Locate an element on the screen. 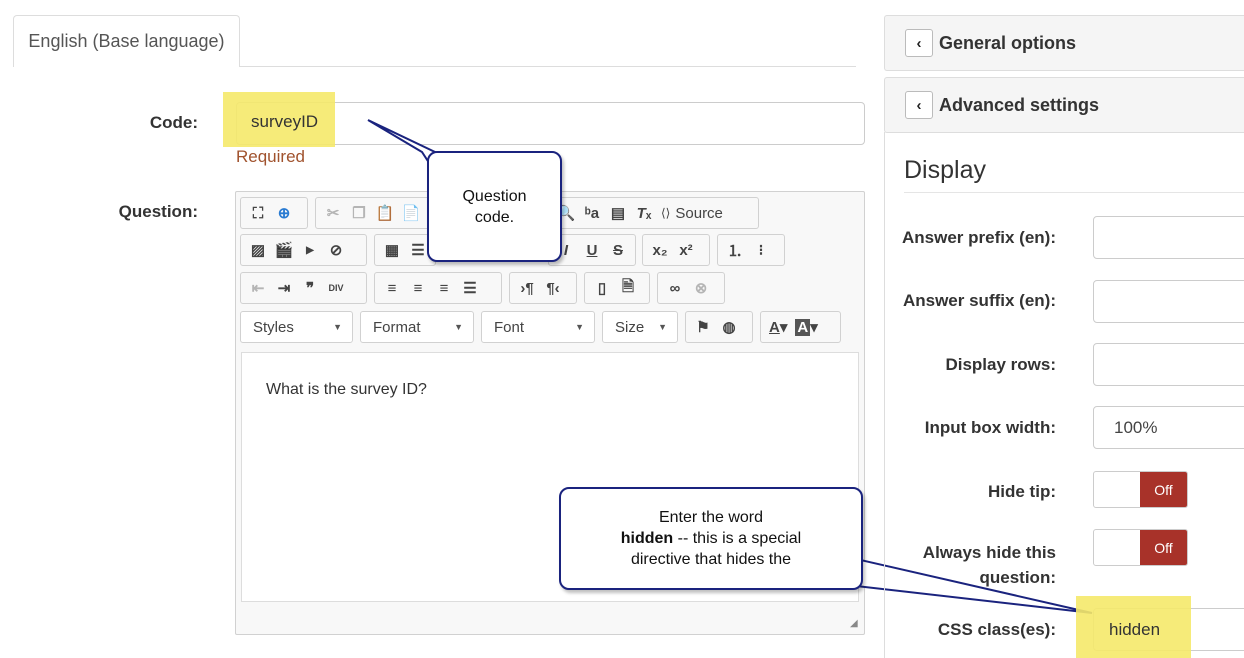 Image resolution: width=1244 pixels, height=658 pixels. link-icon: ∞ is located at coordinates (675, 288).